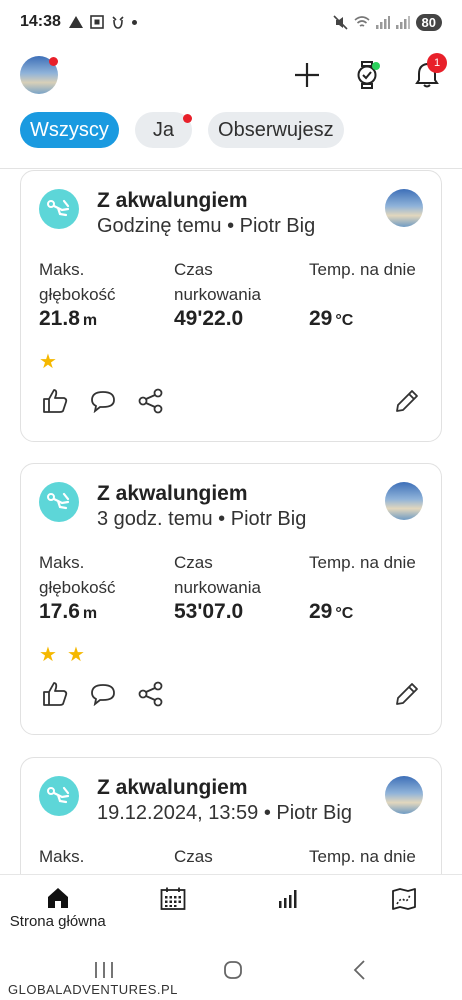 The image size is (462, 1000). I want to click on watch-sync-button, so click(367, 75).